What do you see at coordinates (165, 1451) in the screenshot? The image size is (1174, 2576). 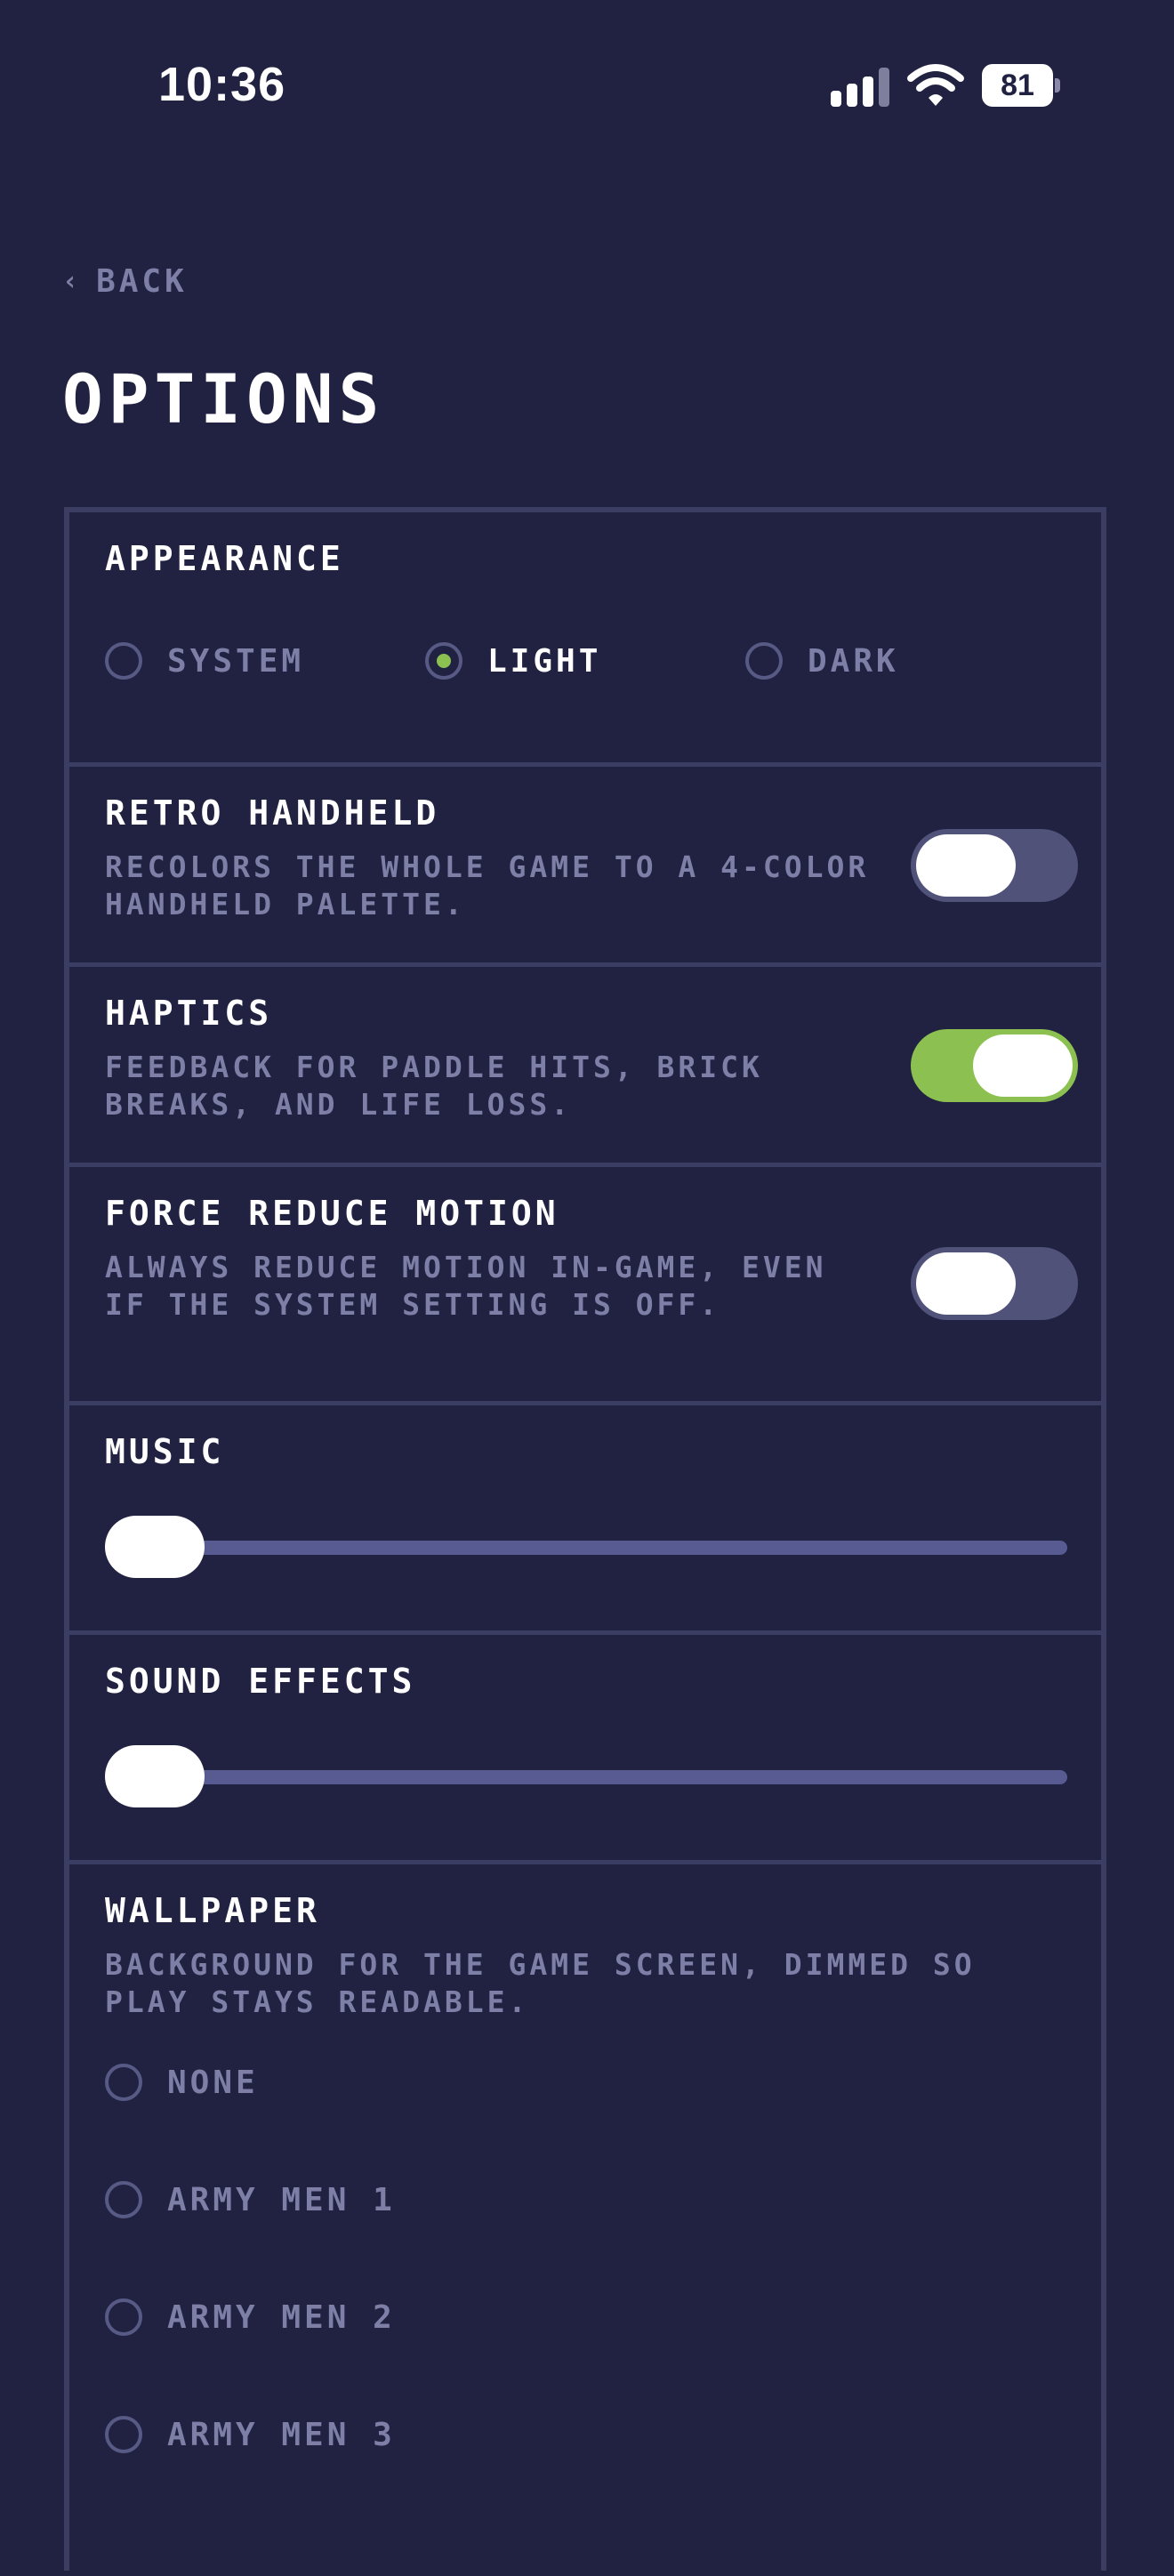 I see `music-title: MUSIC` at bounding box center [165, 1451].